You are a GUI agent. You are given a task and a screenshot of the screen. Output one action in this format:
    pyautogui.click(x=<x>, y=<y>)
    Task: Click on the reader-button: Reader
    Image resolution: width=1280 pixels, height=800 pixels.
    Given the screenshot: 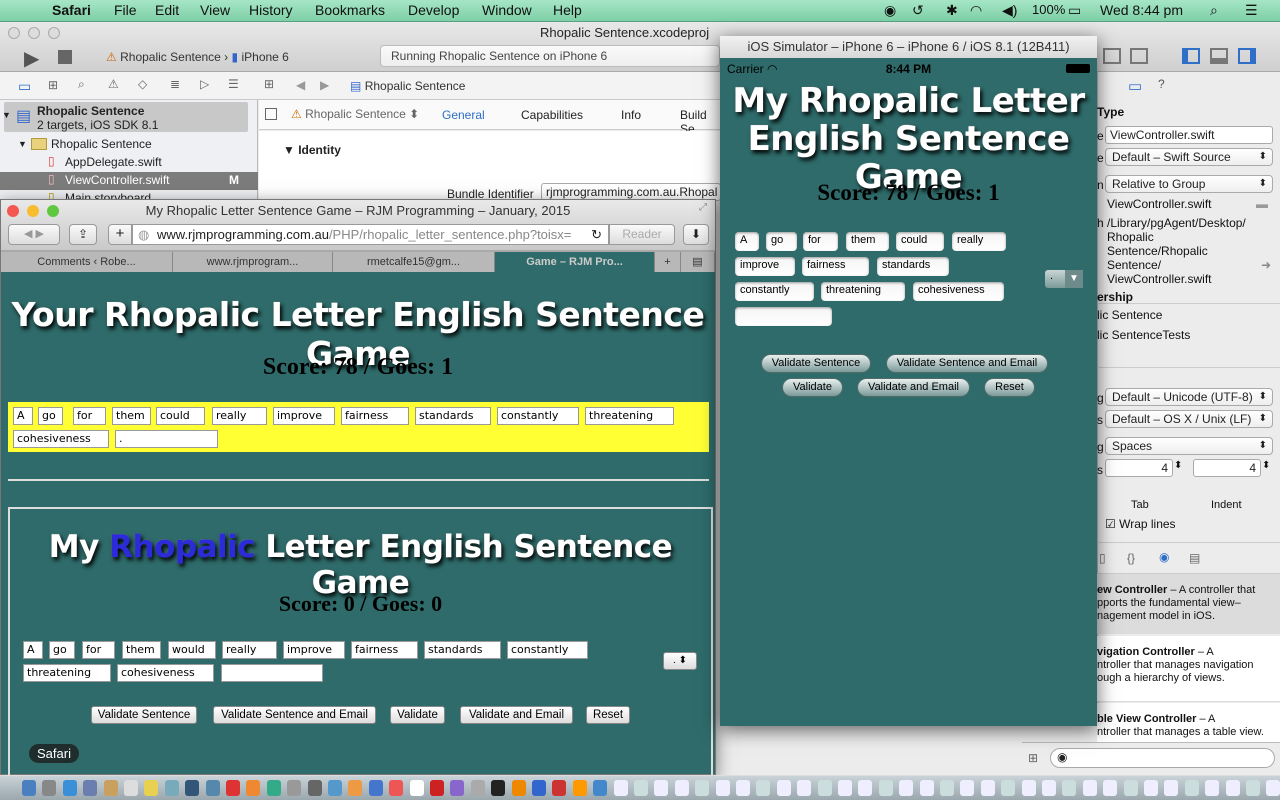 What is the action you would take?
    pyautogui.click(x=642, y=234)
    